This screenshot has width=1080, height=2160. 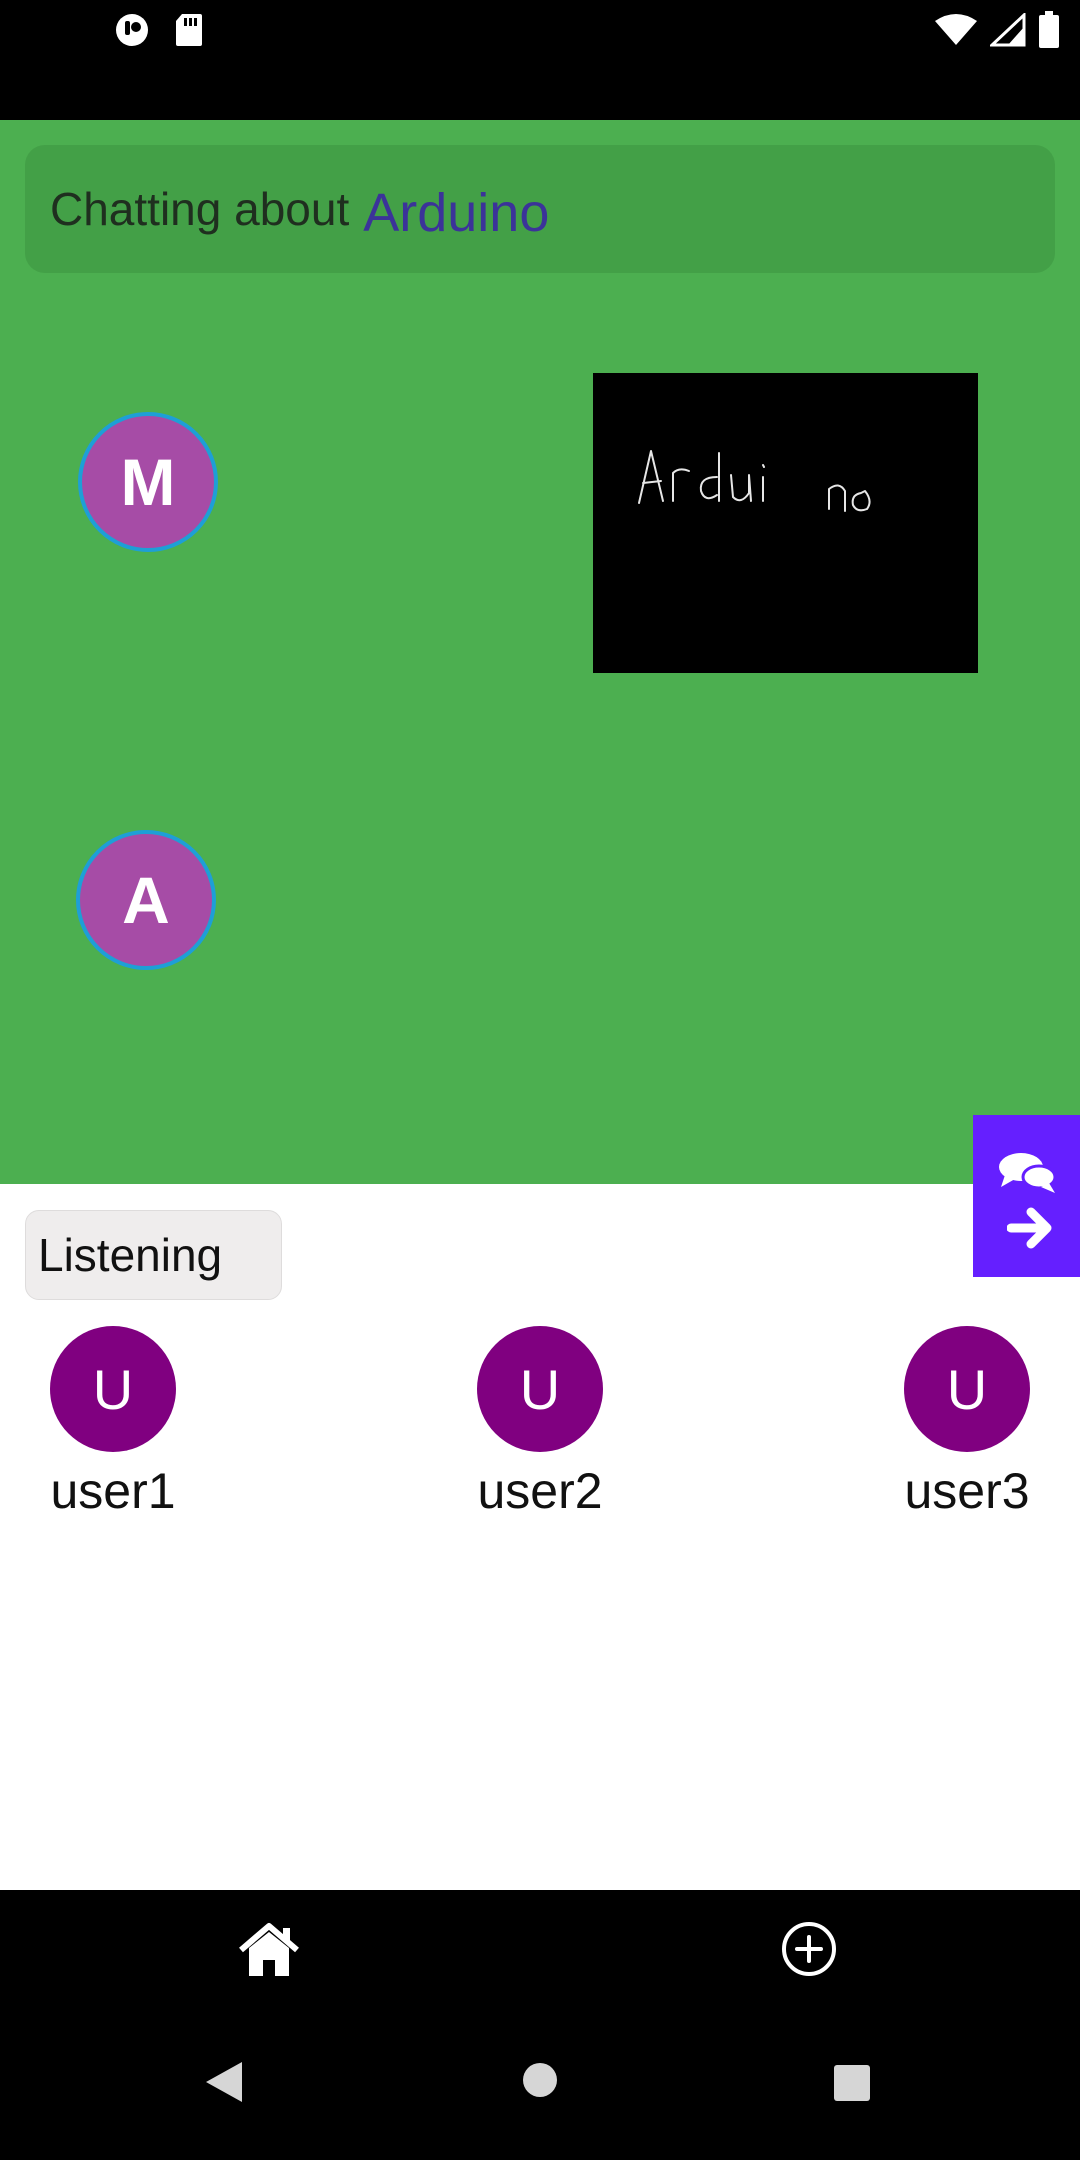 I want to click on battery-icon, so click(x=1049, y=29).